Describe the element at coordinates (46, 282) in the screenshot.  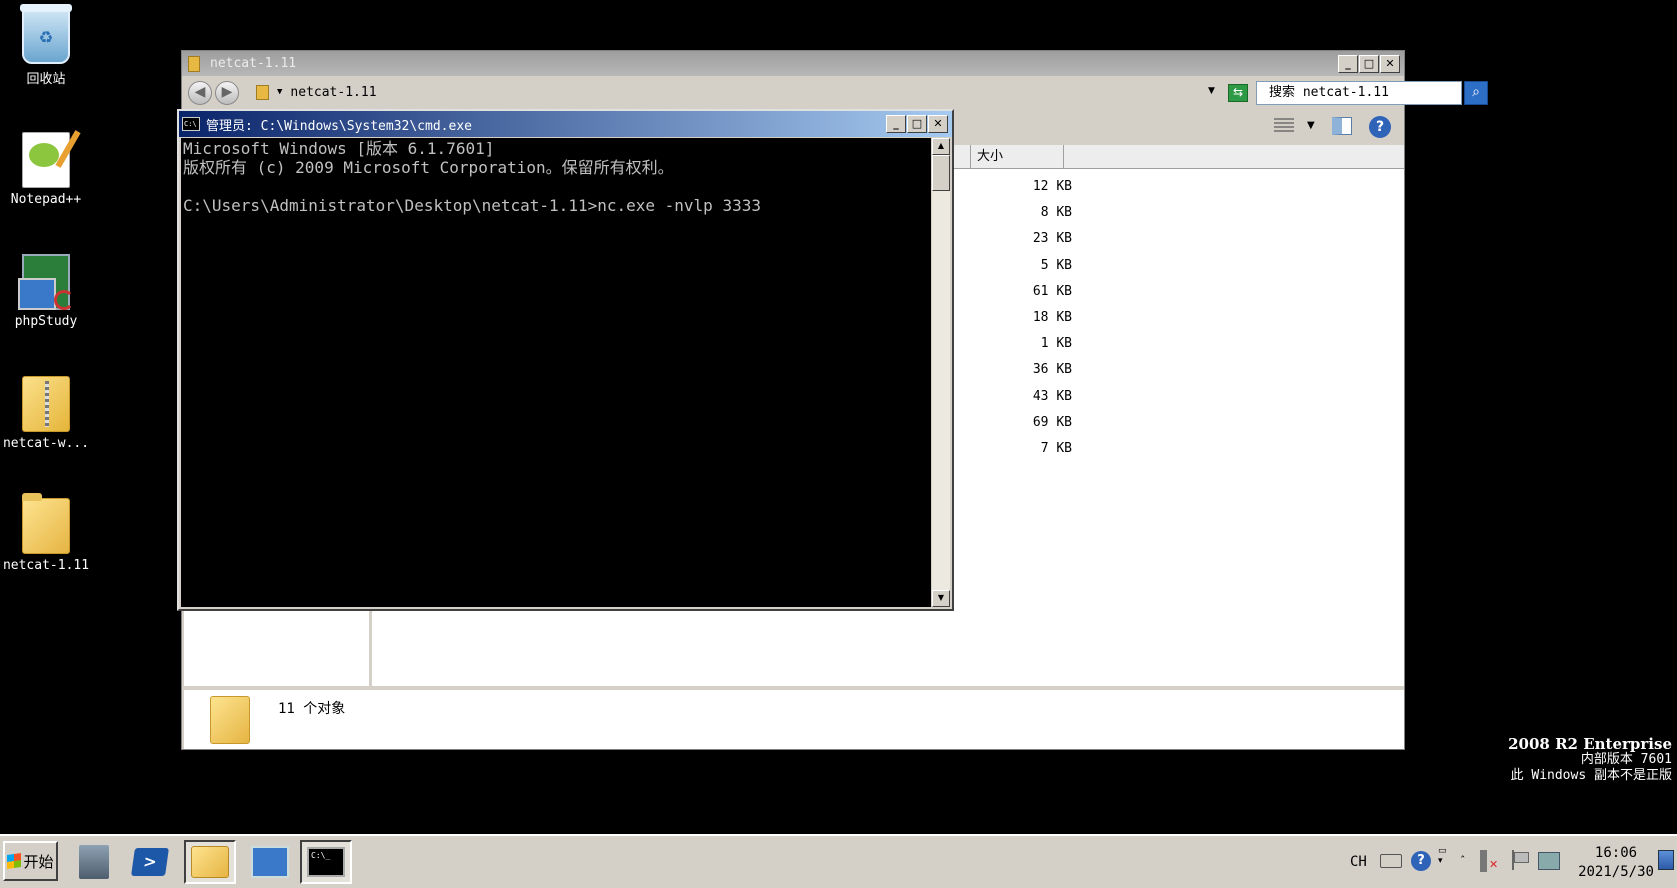
I see `phpstudy-icon` at that location.